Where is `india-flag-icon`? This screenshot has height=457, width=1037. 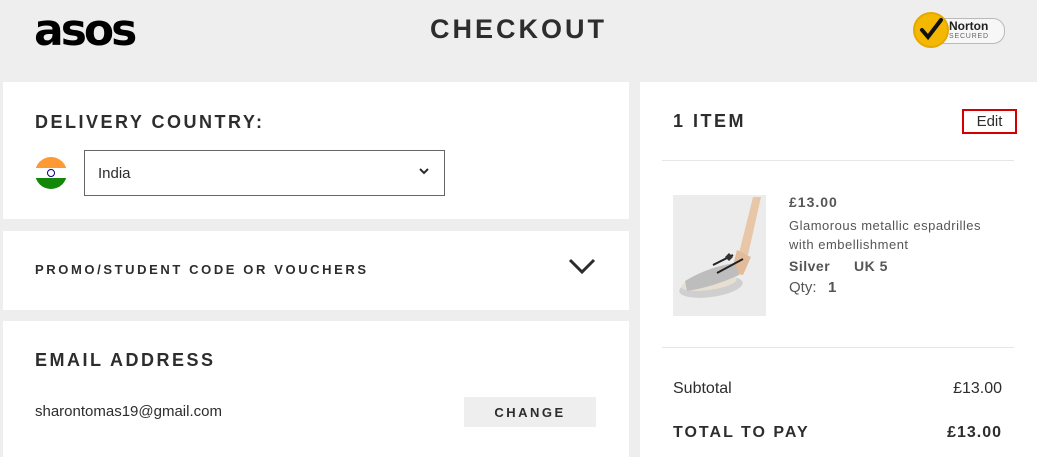
india-flag-icon is located at coordinates (51, 173).